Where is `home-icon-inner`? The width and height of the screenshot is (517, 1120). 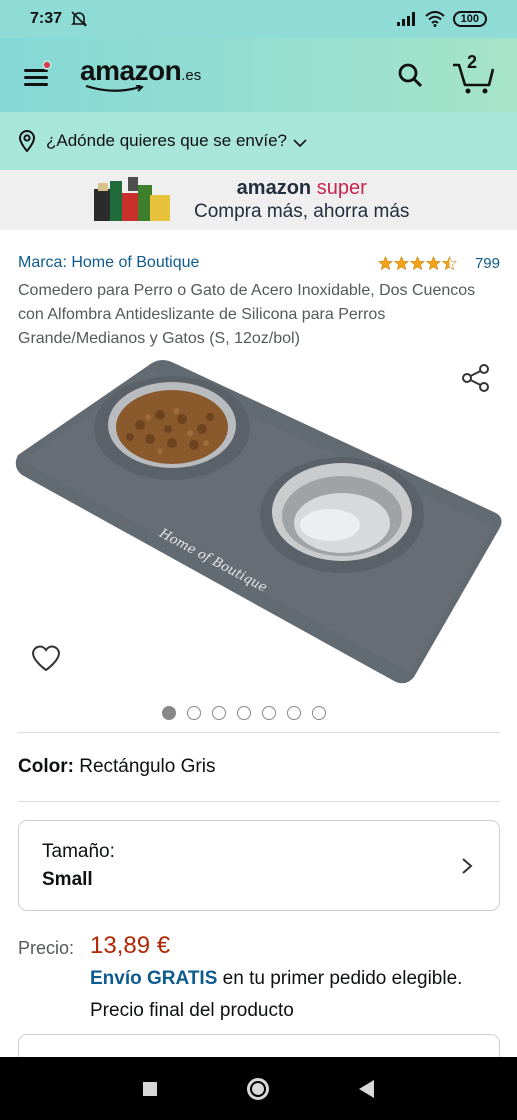 home-icon-inner is located at coordinates (258, 1088).